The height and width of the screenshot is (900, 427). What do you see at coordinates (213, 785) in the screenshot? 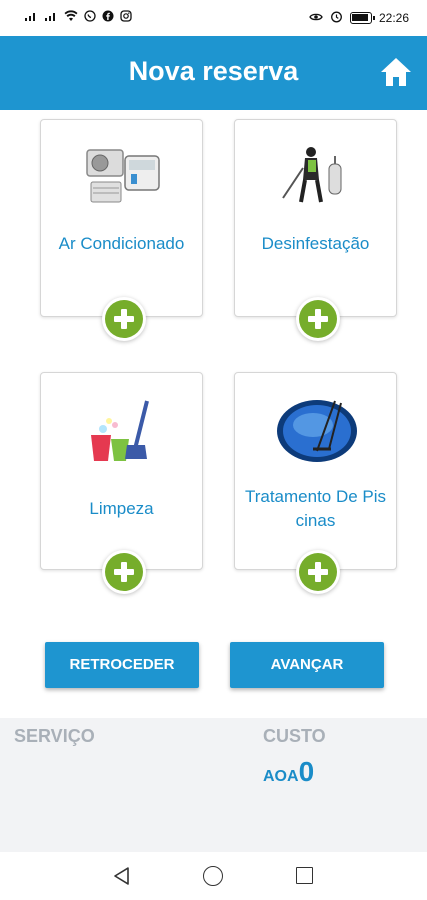
I see `summary-panel: SERVIÇO CUSTO AOA0` at bounding box center [213, 785].